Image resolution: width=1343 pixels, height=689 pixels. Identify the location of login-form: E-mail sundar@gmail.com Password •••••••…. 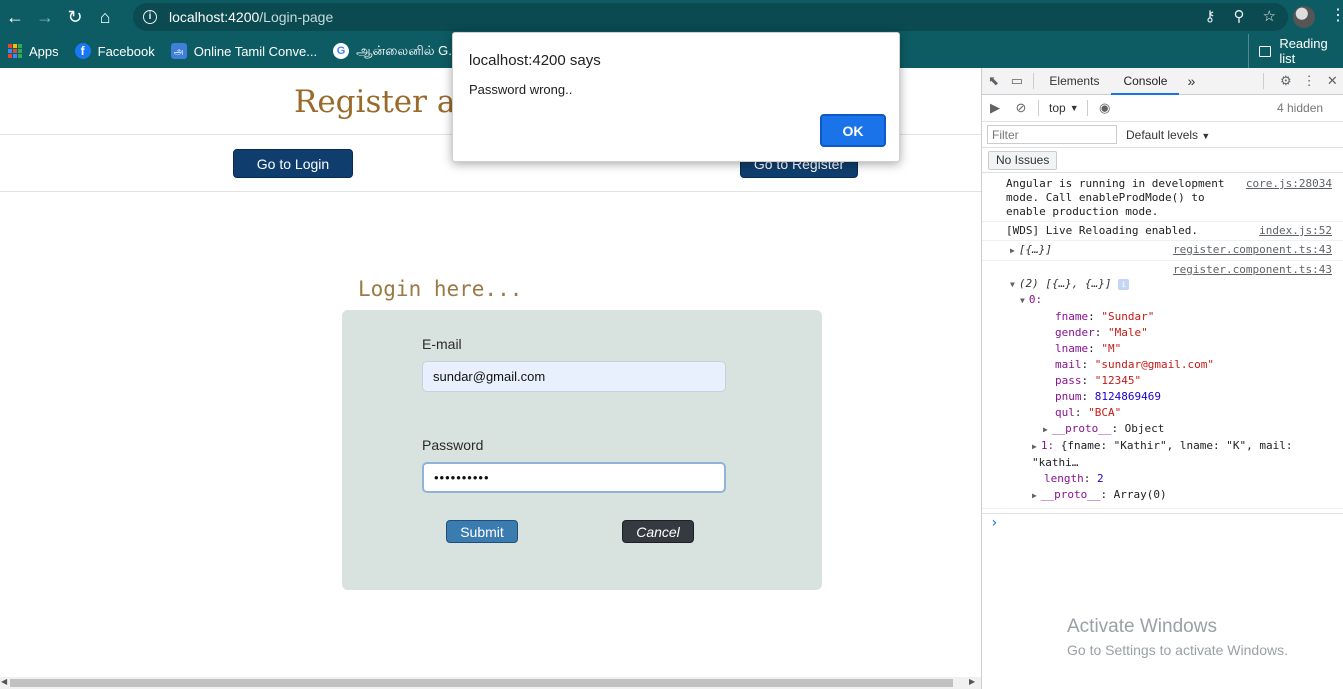
(582, 450).